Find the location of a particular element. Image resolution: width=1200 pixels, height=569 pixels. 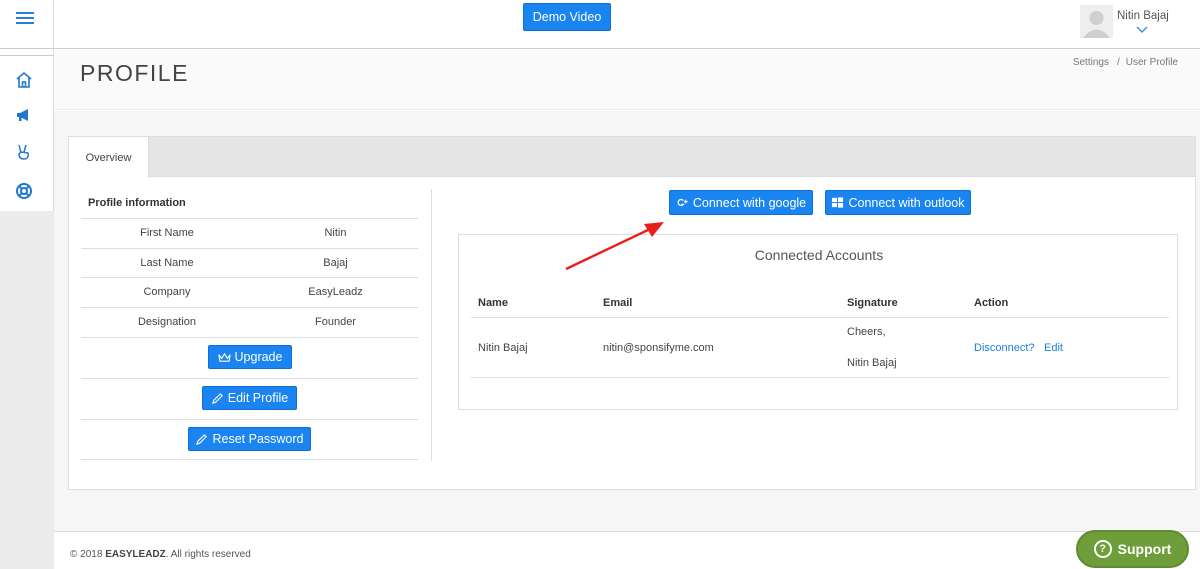

disconnect-link: Disconnect? is located at coordinates (1004, 348).